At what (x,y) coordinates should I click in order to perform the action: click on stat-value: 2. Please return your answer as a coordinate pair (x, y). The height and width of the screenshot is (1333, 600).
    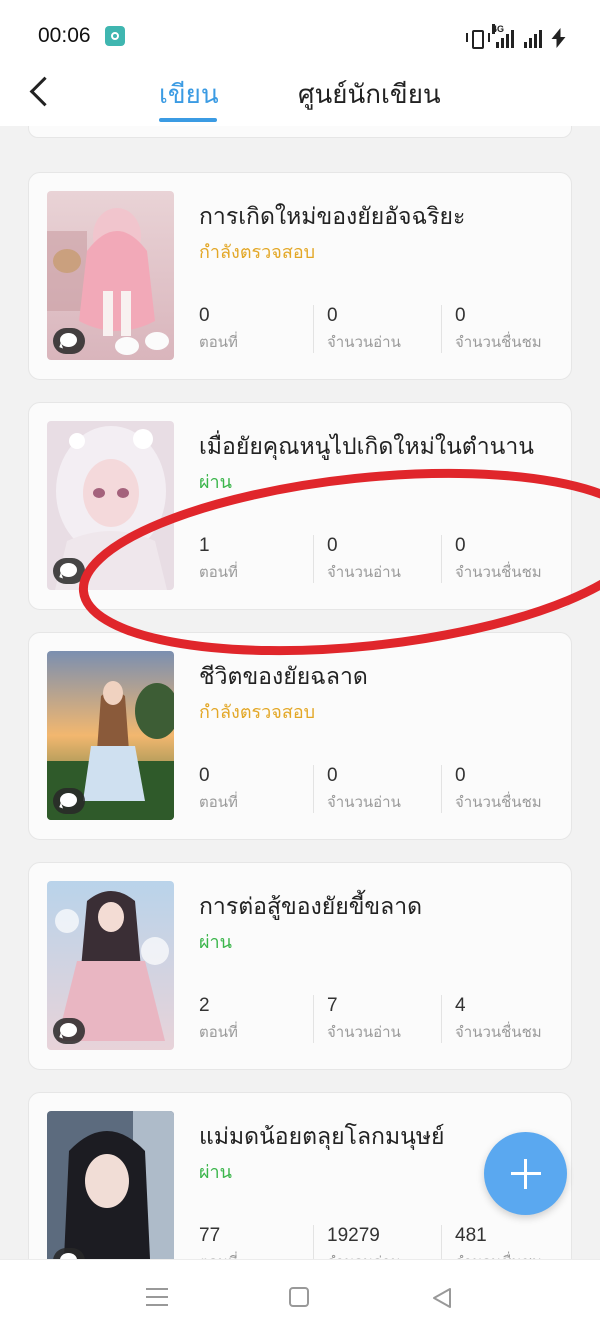
    Looking at the image, I should click on (204, 1005).